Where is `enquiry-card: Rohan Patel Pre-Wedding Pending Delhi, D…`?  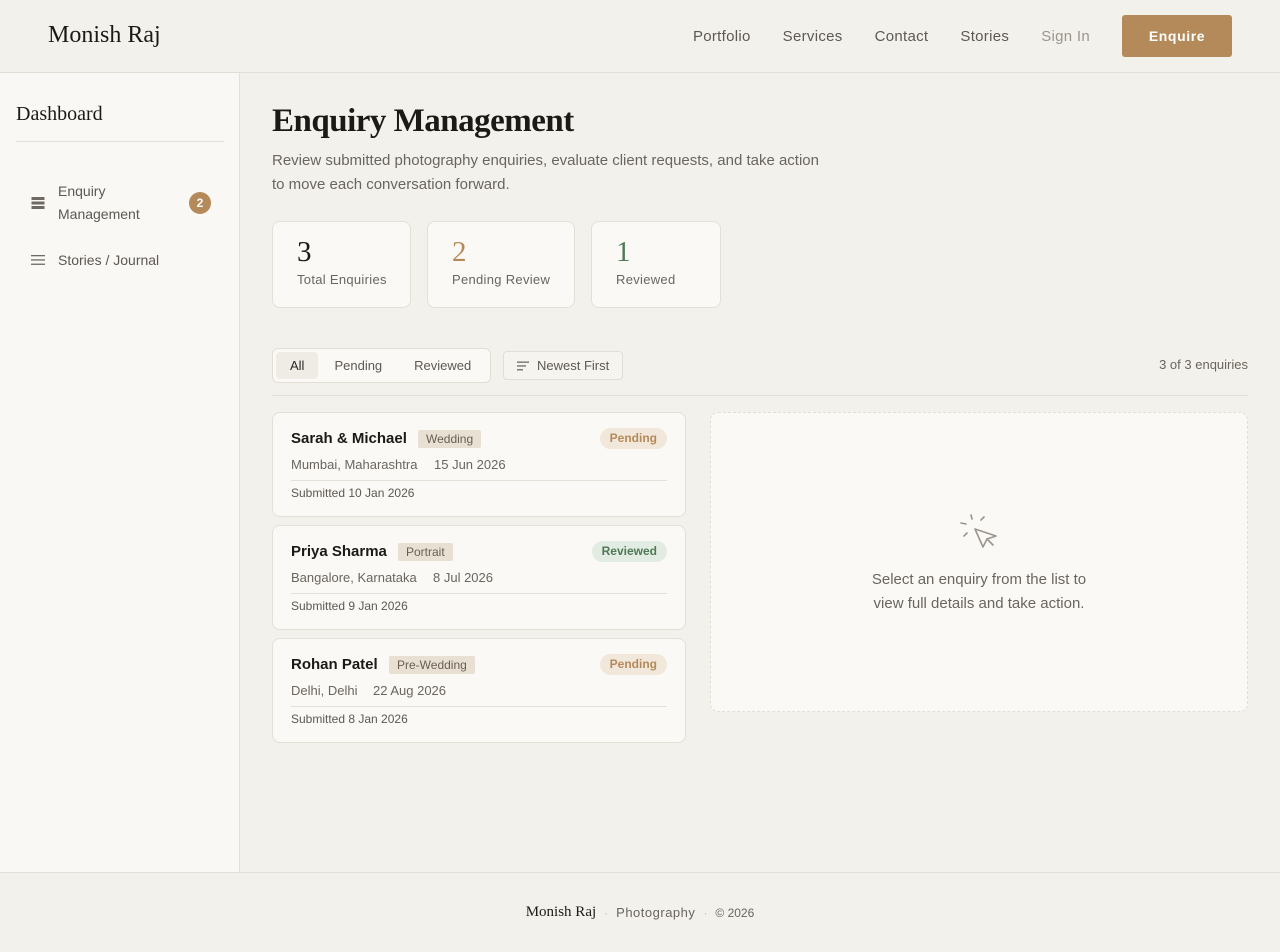 enquiry-card: Rohan Patel Pre-Wedding Pending Delhi, D… is located at coordinates (479, 690).